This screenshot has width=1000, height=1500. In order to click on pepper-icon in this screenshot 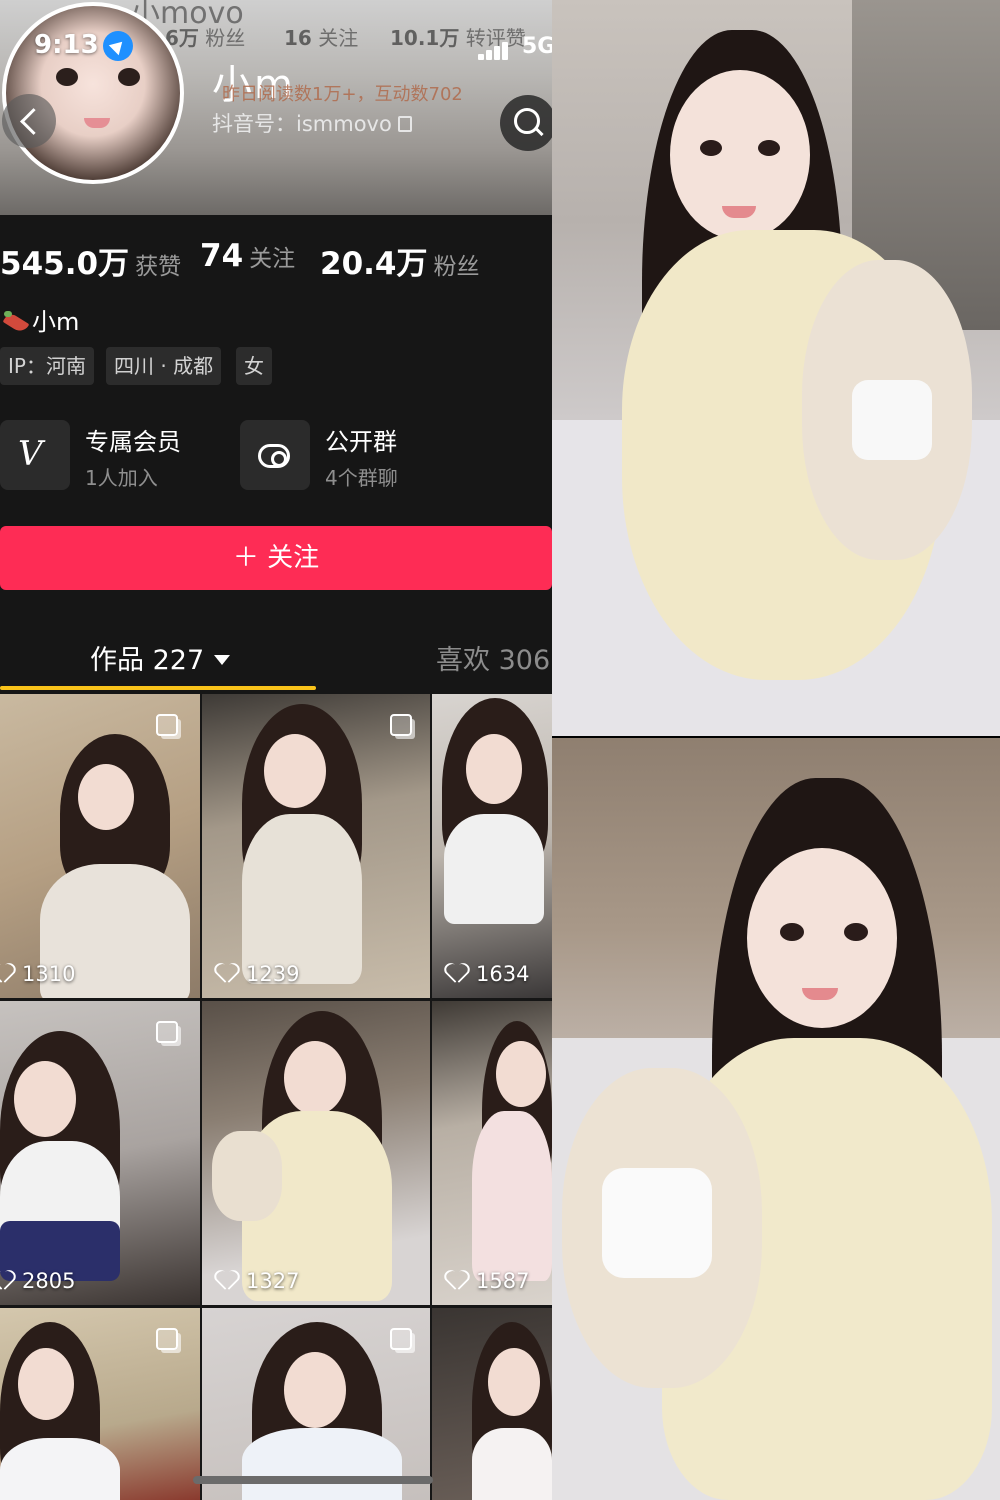, I will do `click(17, 322)`.